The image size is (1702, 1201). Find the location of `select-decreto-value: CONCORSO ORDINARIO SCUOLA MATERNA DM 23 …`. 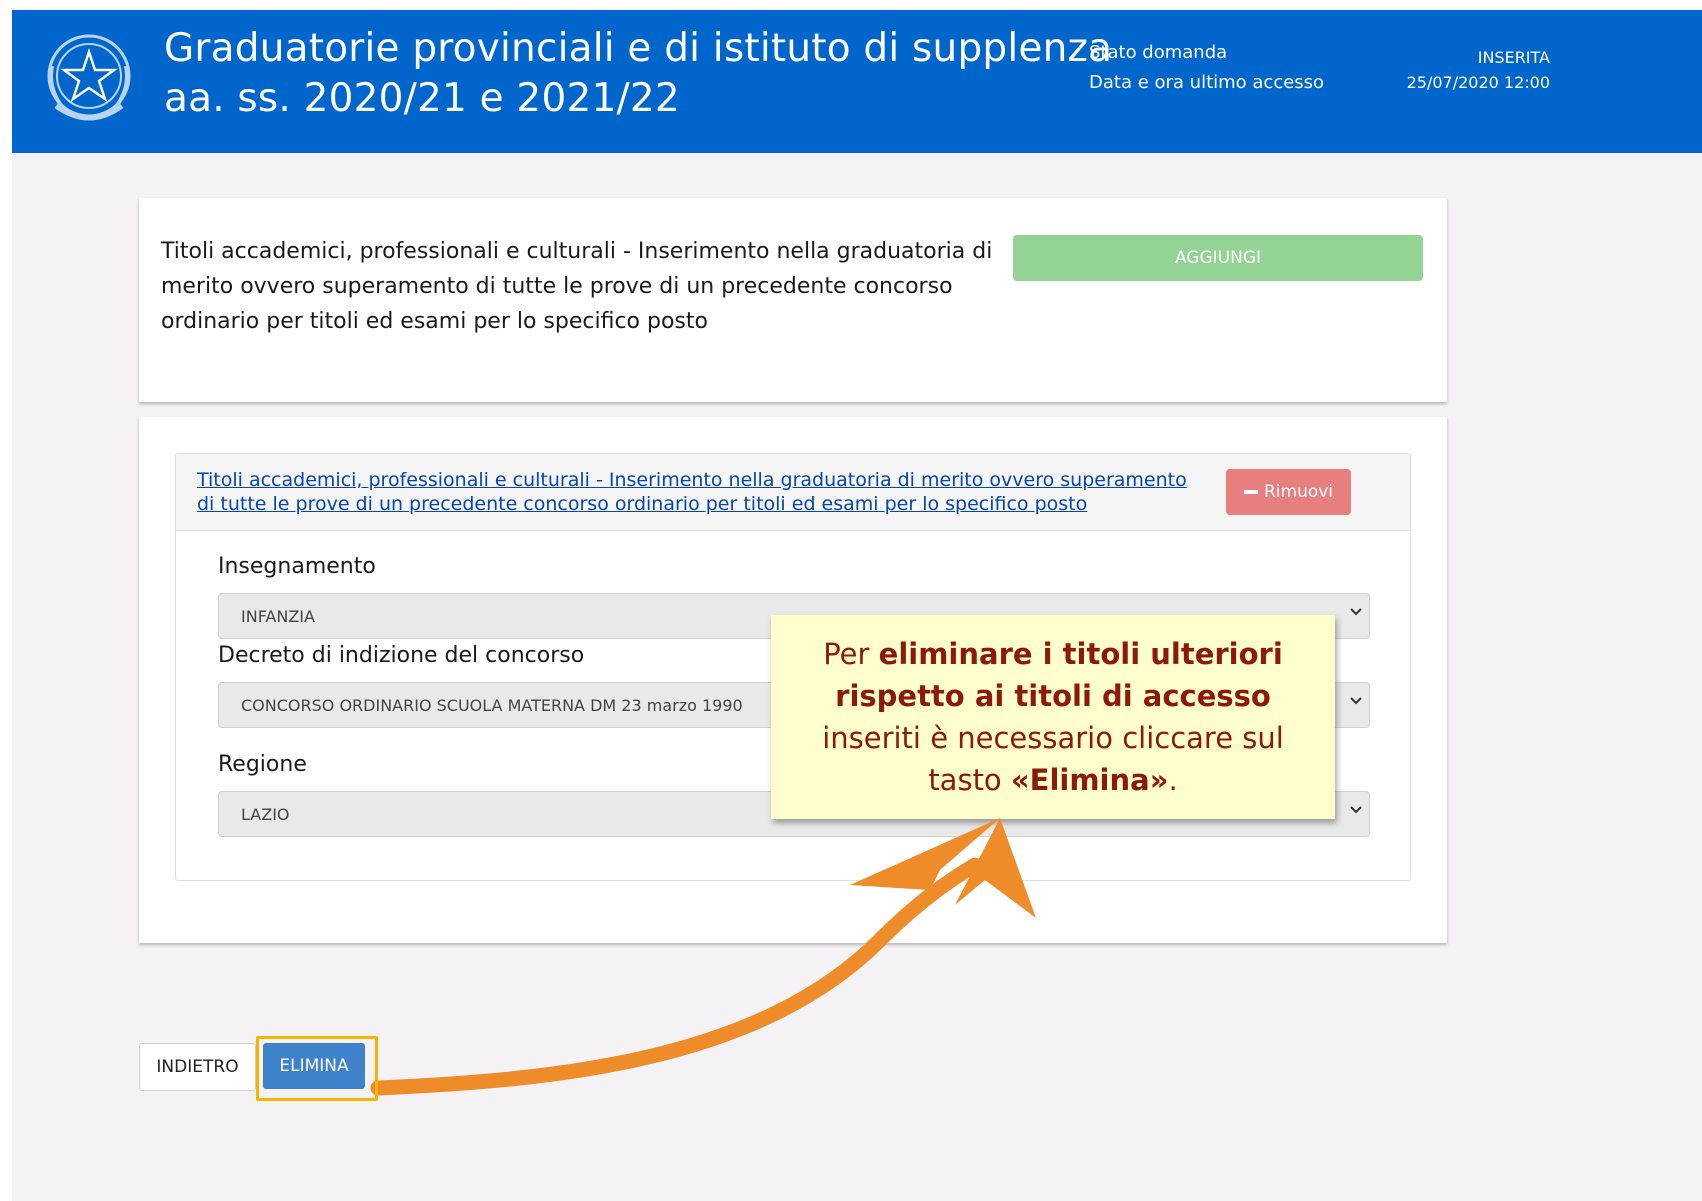

select-decreto-value: CONCORSO ORDINARIO SCUOLA MATERNA DM 23 … is located at coordinates (492, 705).